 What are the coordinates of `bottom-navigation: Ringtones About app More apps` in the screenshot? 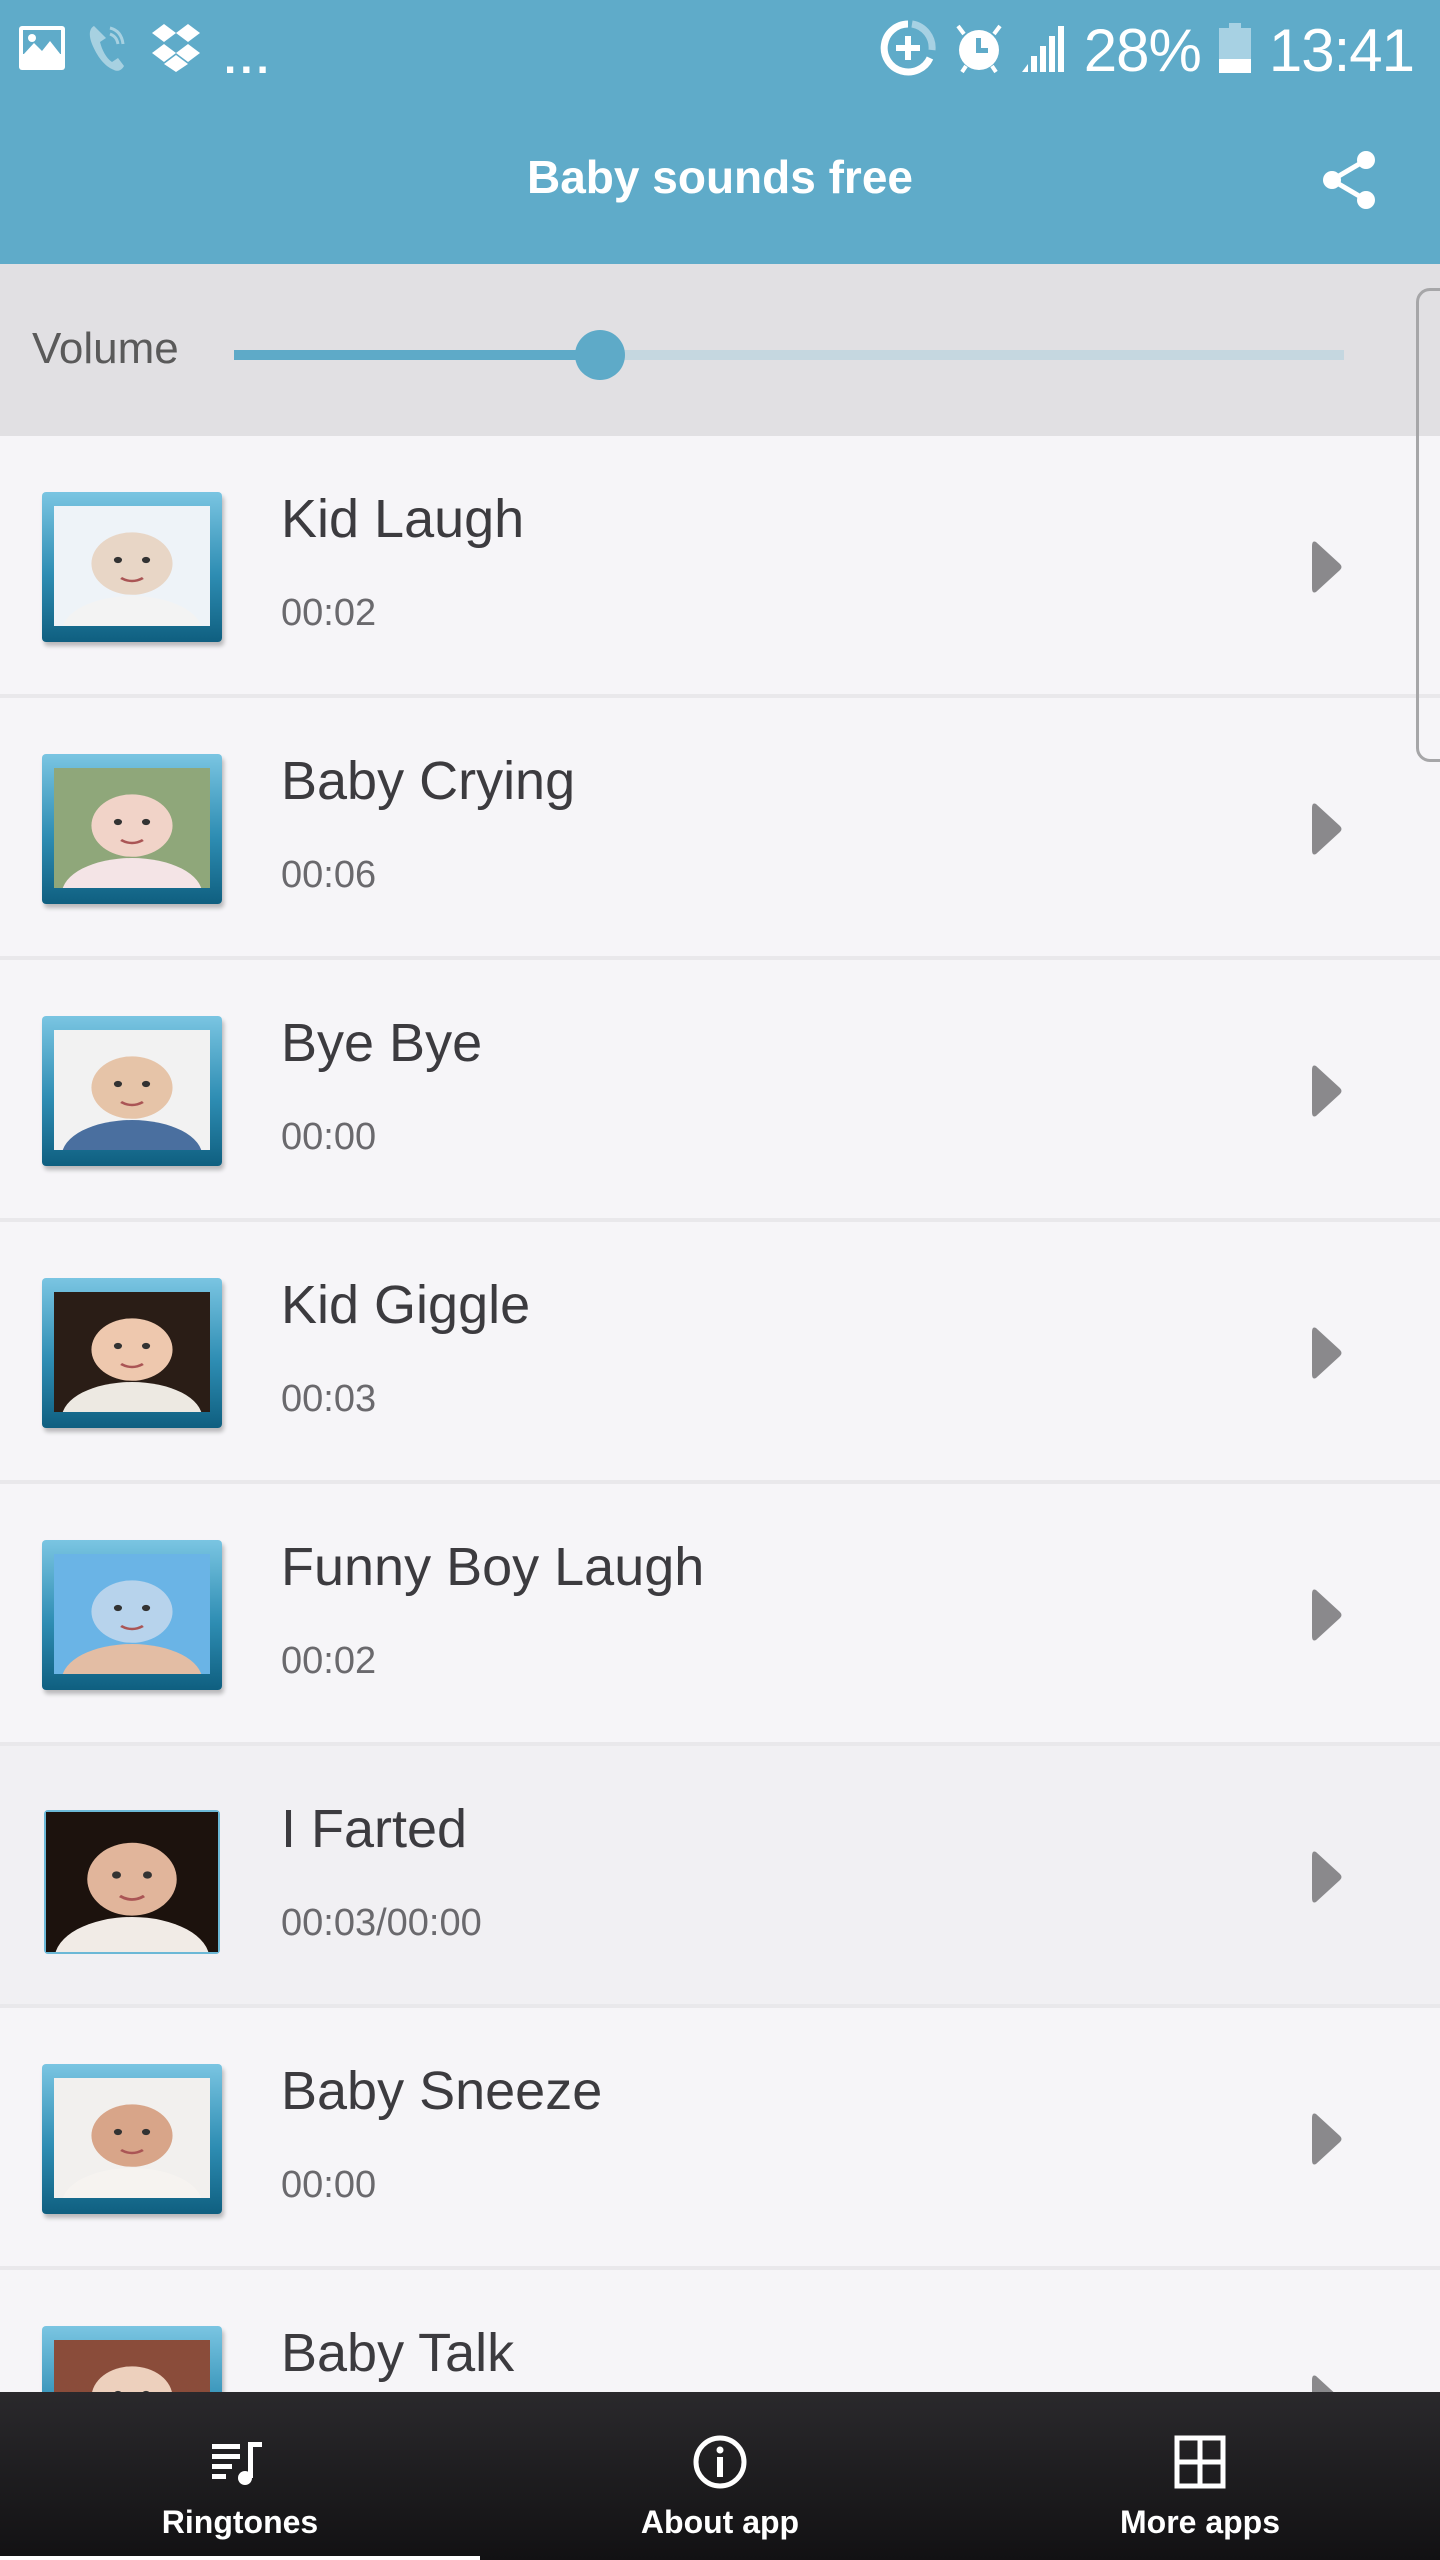 It's located at (720, 2476).